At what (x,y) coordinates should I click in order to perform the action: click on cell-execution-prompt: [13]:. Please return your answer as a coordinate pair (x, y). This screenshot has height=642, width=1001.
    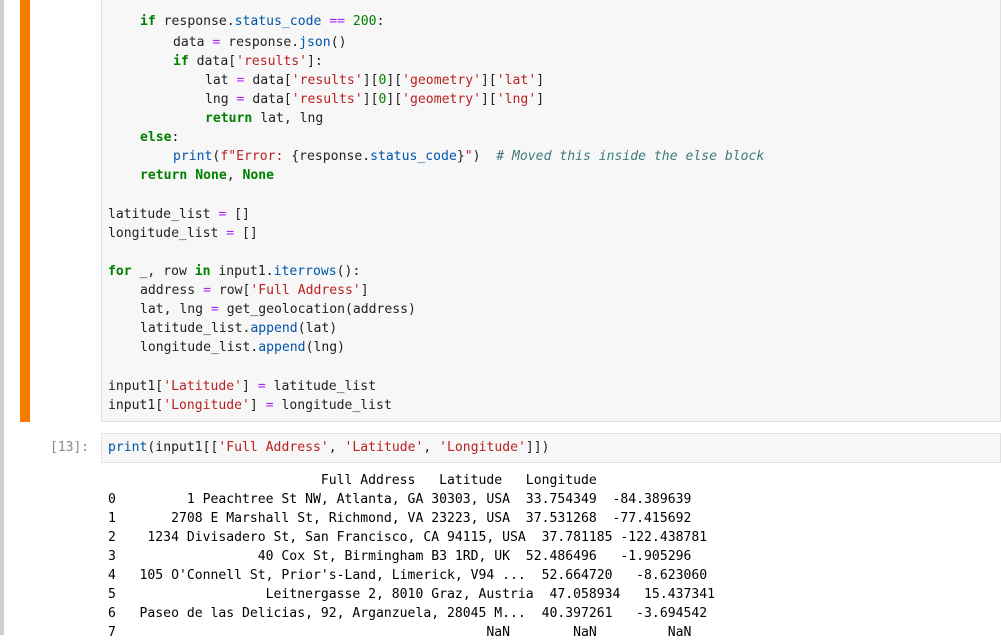
    Looking at the image, I should click on (70, 447).